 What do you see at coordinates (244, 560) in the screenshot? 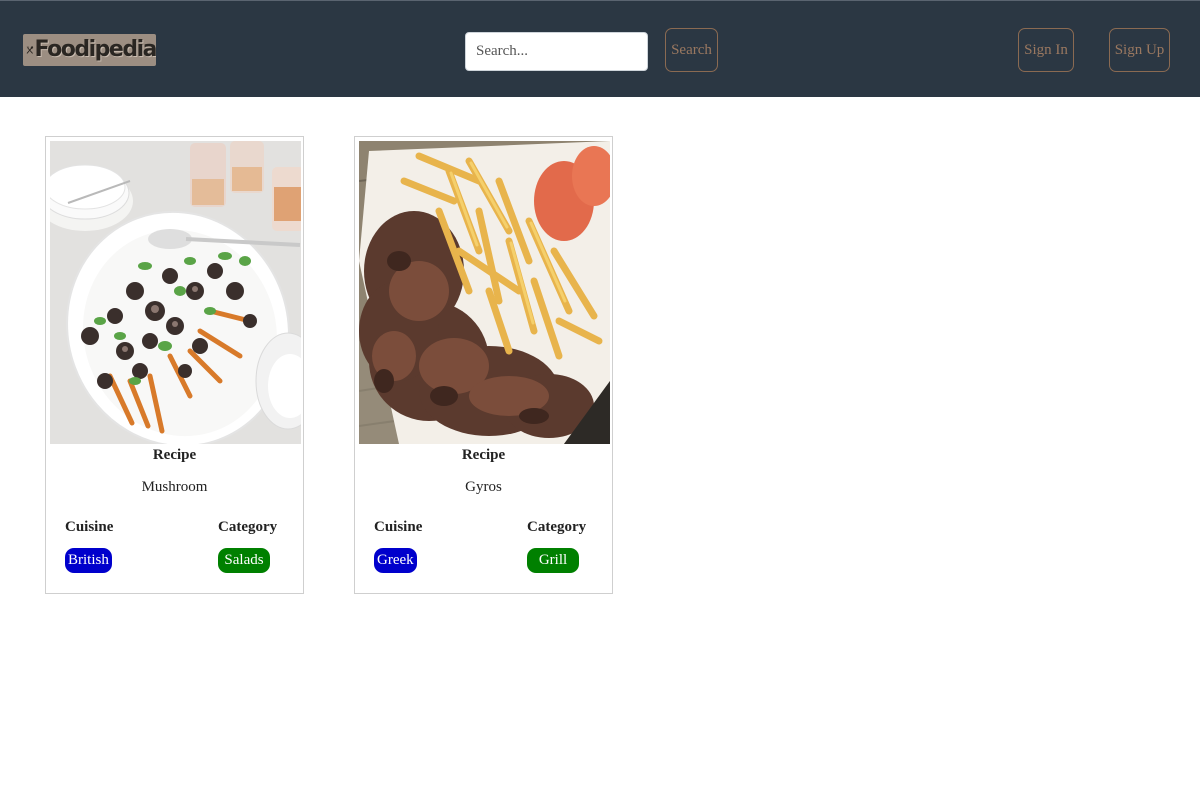
I see `category-badge: Salads` at bounding box center [244, 560].